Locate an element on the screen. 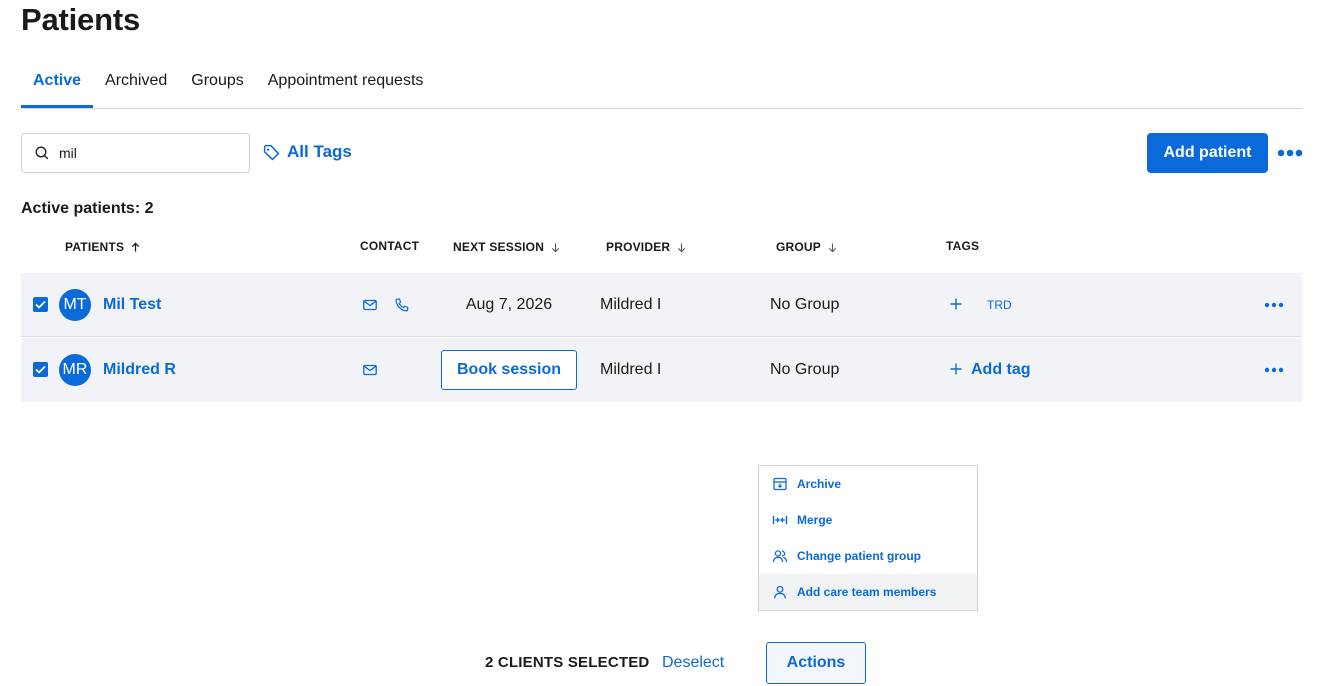  actions-button: Actions is located at coordinates (816, 663).